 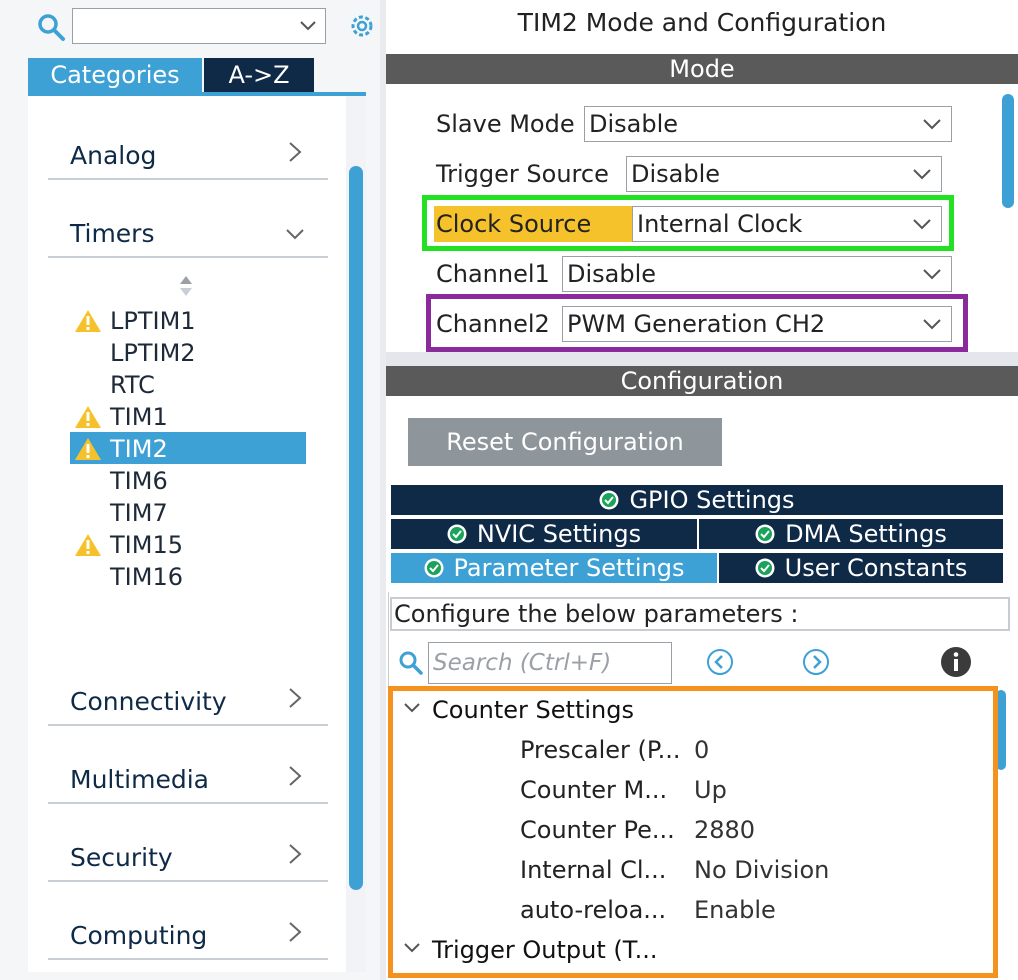 What do you see at coordinates (112, 233) in the screenshot?
I see `category-label: Timers` at bounding box center [112, 233].